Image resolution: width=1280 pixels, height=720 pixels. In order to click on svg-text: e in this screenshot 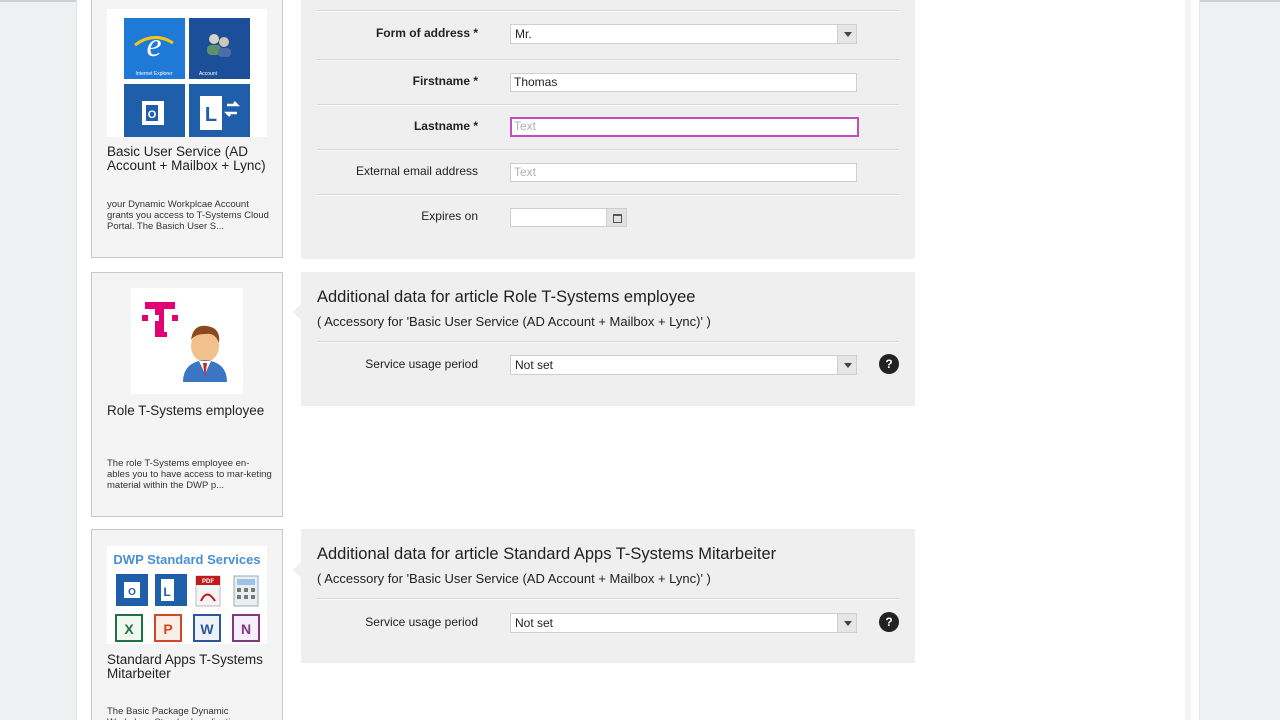, I will do `click(153, 45)`.